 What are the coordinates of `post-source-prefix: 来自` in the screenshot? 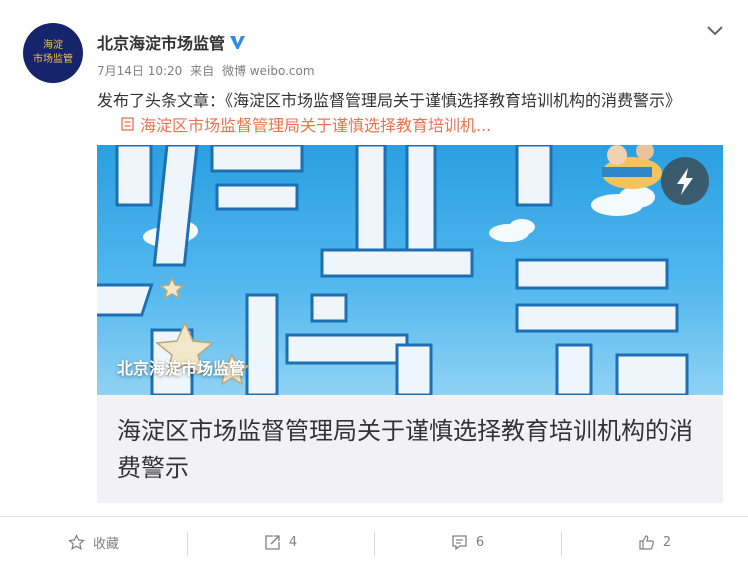 It's located at (202, 71).